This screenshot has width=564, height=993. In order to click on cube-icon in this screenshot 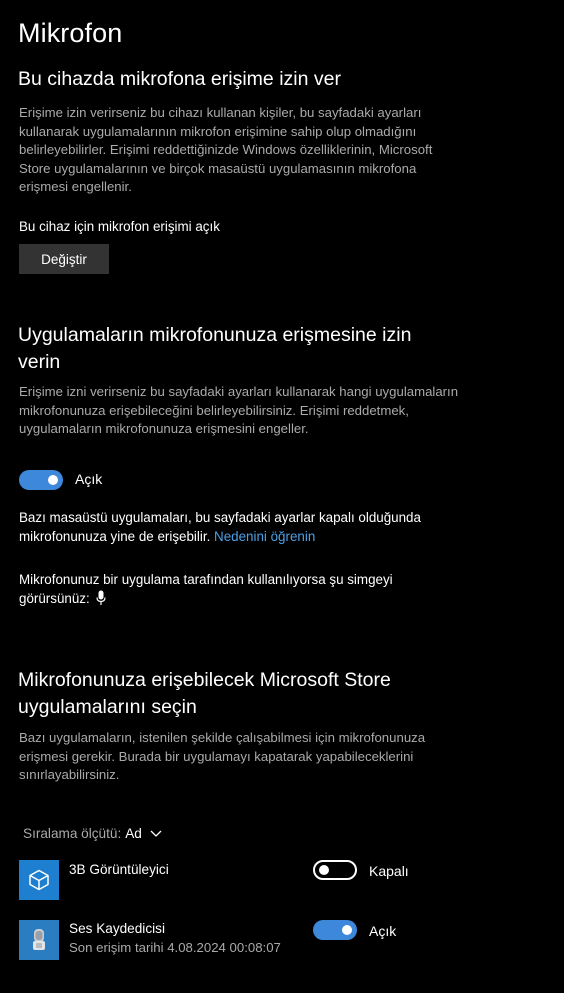, I will do `click(39, 880)`.